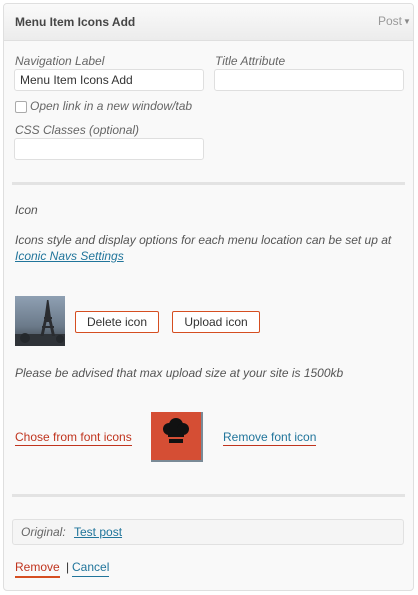  I want to click on expand-toggle-icon: ▼, so click(407, 22).